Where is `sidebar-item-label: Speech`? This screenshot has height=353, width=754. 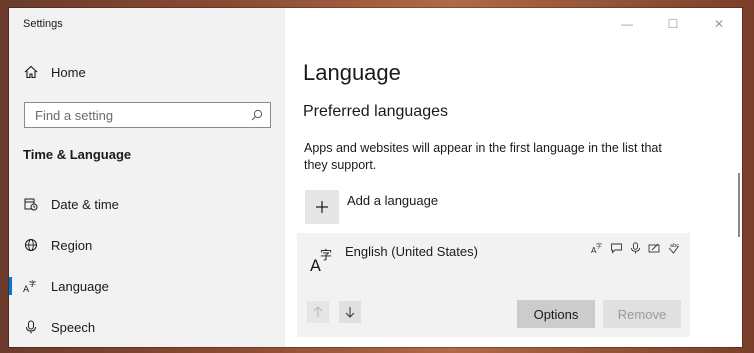 sidebar-item-label: Speech is located at coordinates (73, 327).